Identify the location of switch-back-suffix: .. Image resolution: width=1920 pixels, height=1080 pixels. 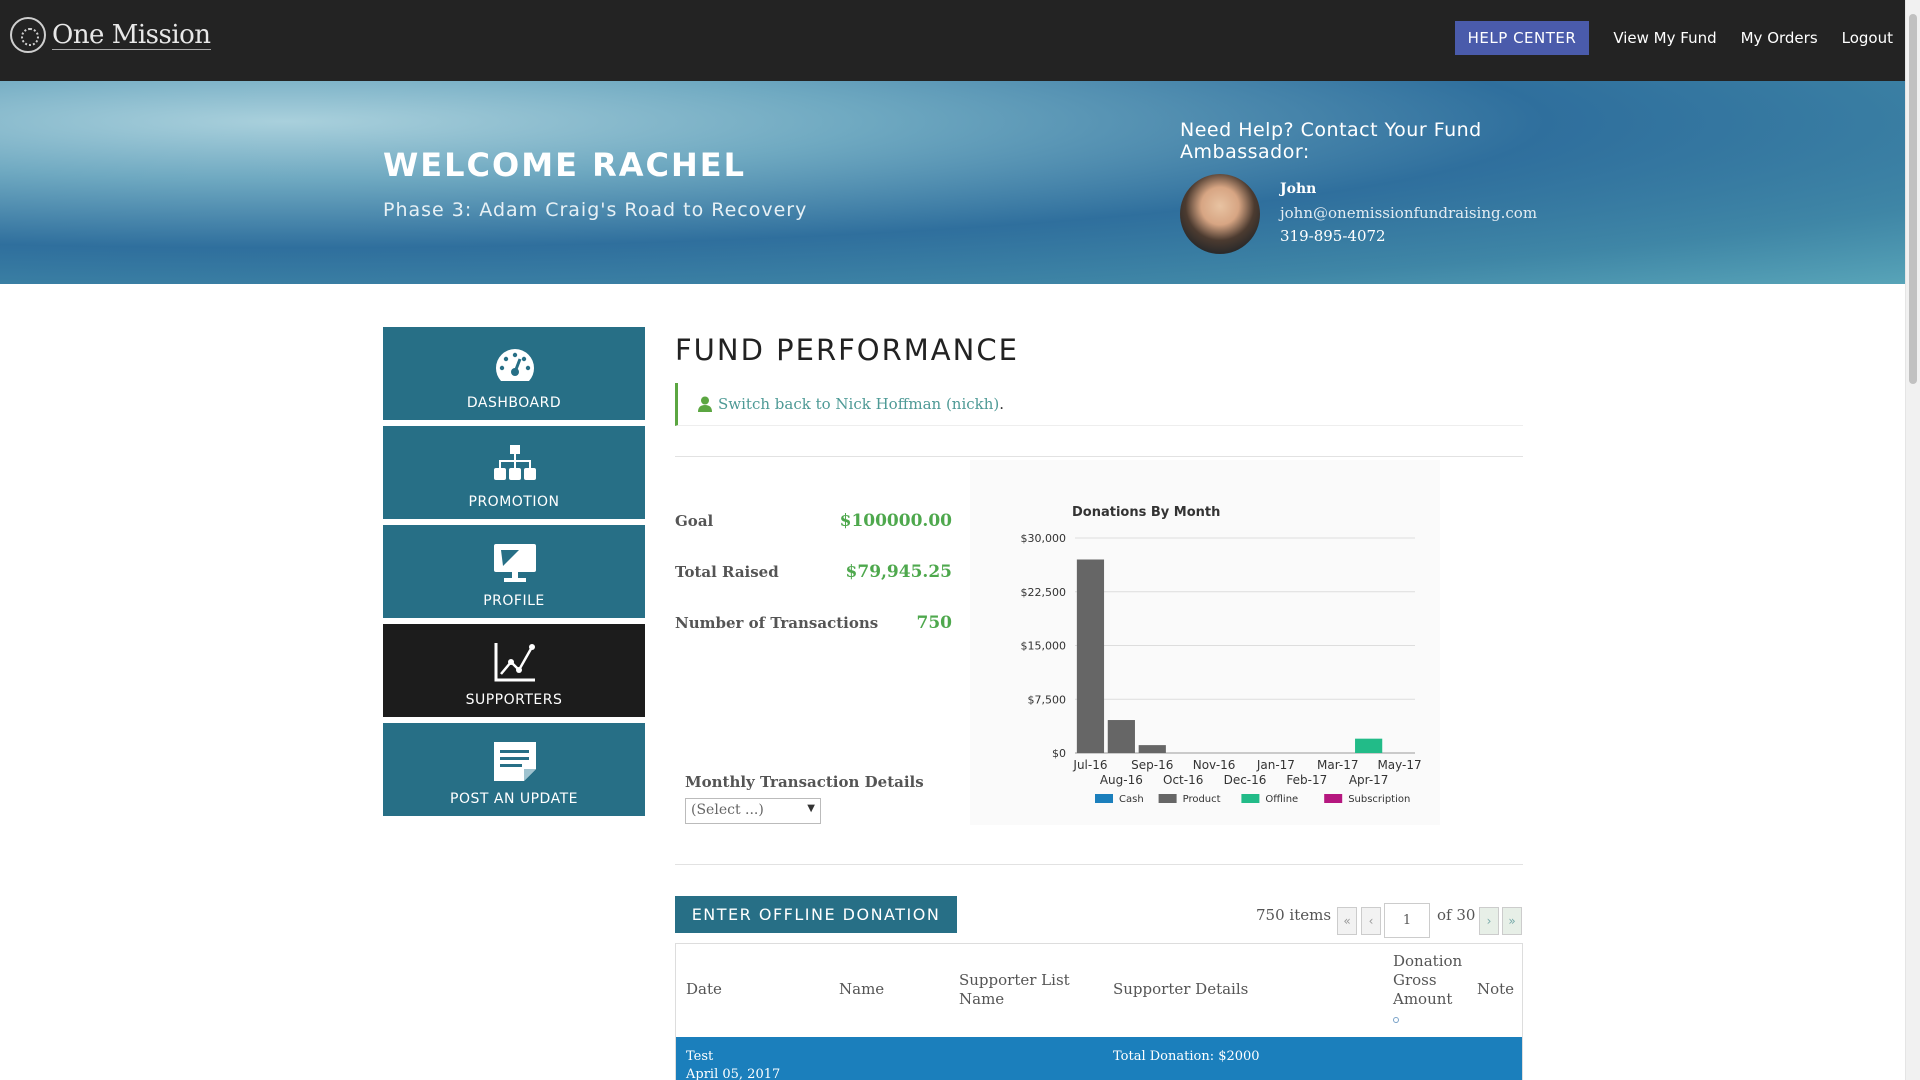
(1002, 404).